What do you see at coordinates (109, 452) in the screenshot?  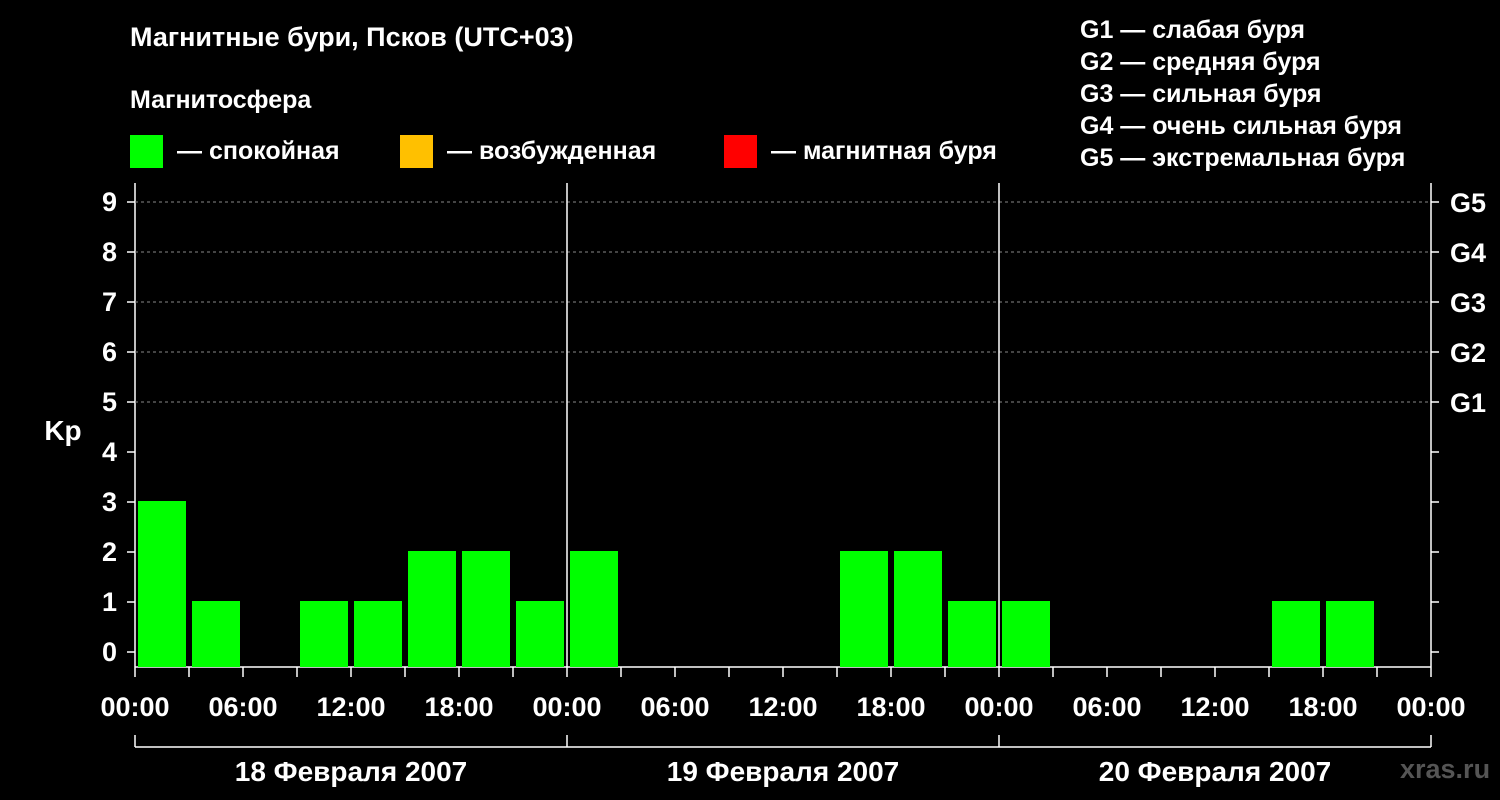 I see `y-tick-label: 4` at bounding box center [109, 452].